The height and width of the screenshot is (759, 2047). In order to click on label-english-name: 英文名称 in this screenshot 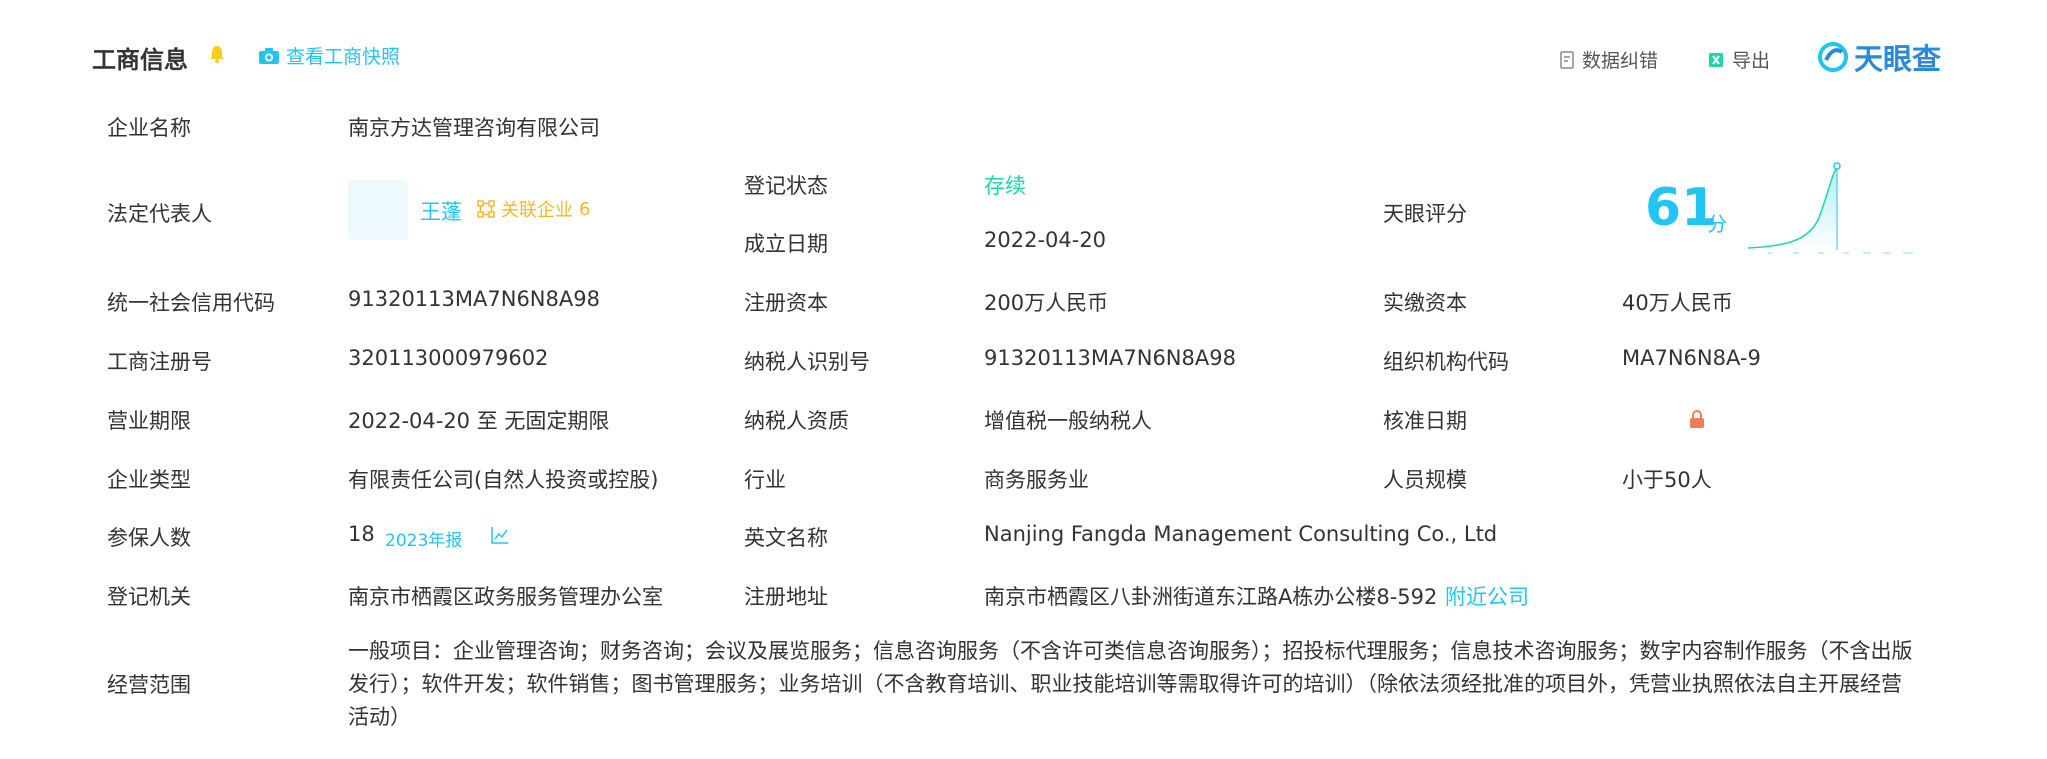, I will do `click(786, 538)`.